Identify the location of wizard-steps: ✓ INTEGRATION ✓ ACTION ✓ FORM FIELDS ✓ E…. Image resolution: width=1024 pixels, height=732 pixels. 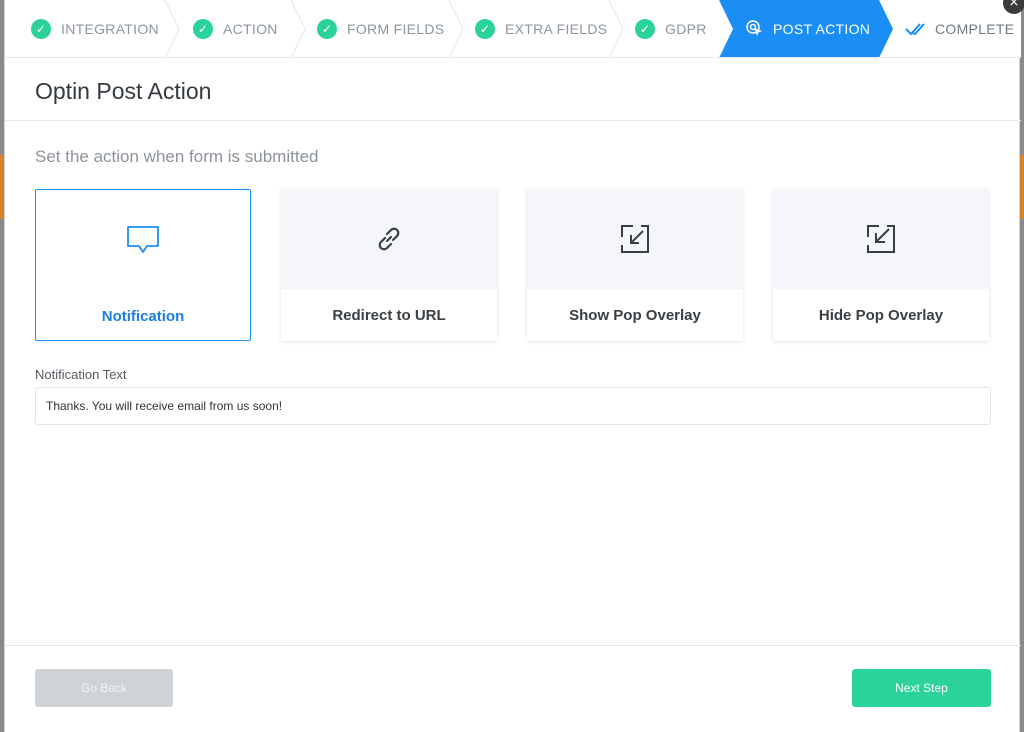
(513, 29).